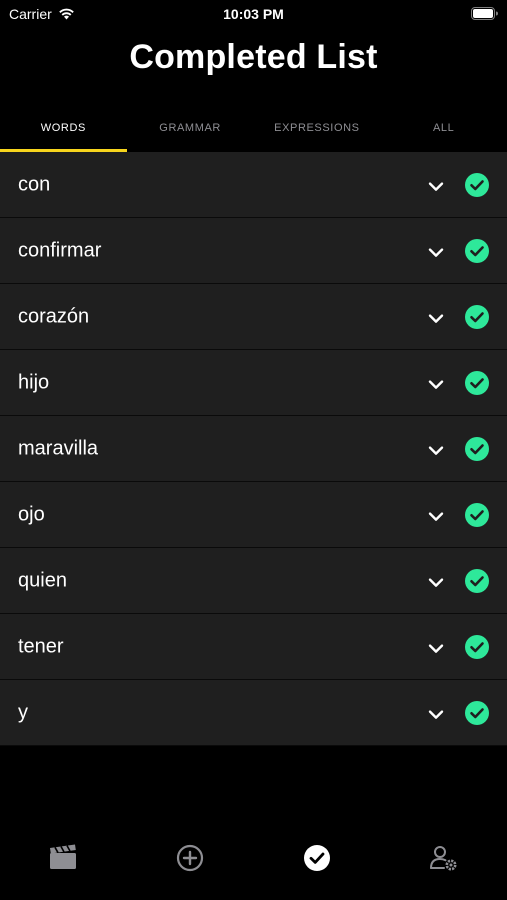  Describe the element at coordinates (42, 580) in the screenshot. I see `list-item-label: quien` at that location.